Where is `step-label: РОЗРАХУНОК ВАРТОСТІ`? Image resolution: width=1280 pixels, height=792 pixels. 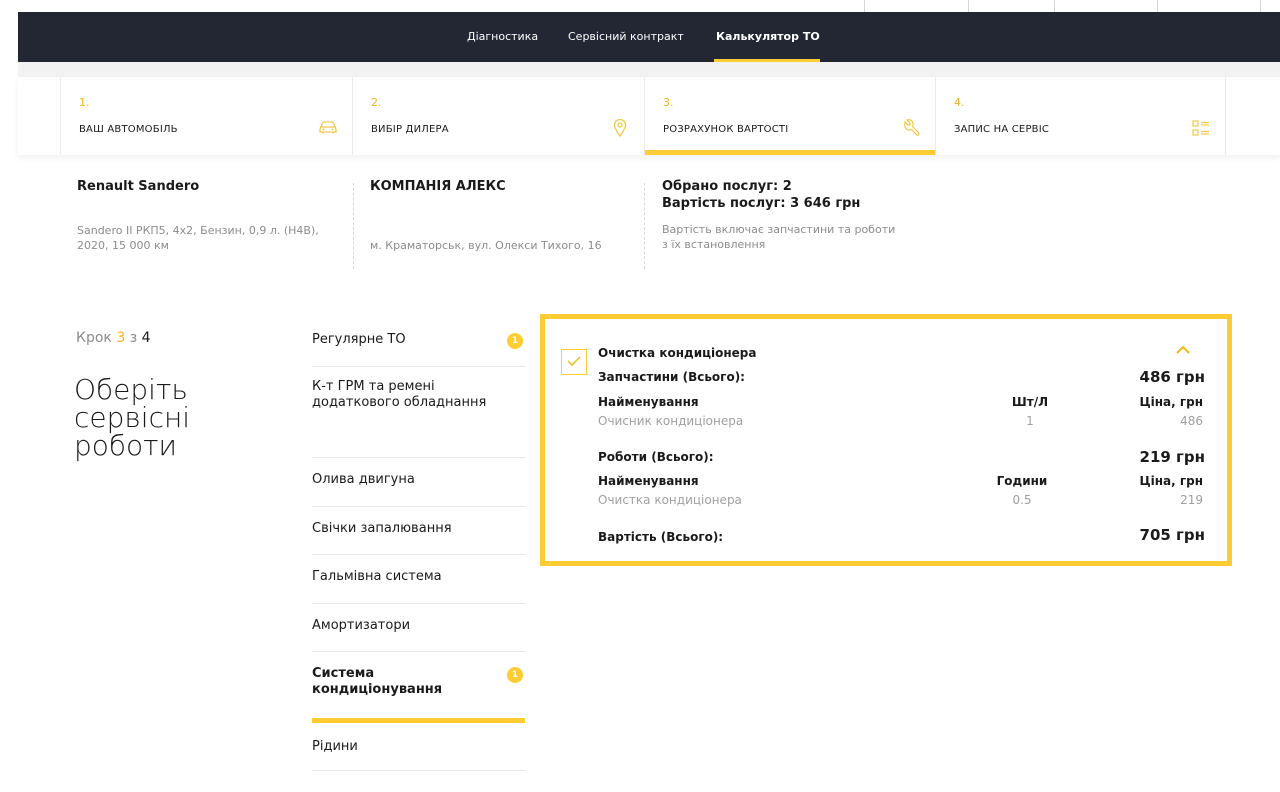 step-label: РОЗРАХУНОК ВАРТОСТІ is located at coordinates (726, 129).